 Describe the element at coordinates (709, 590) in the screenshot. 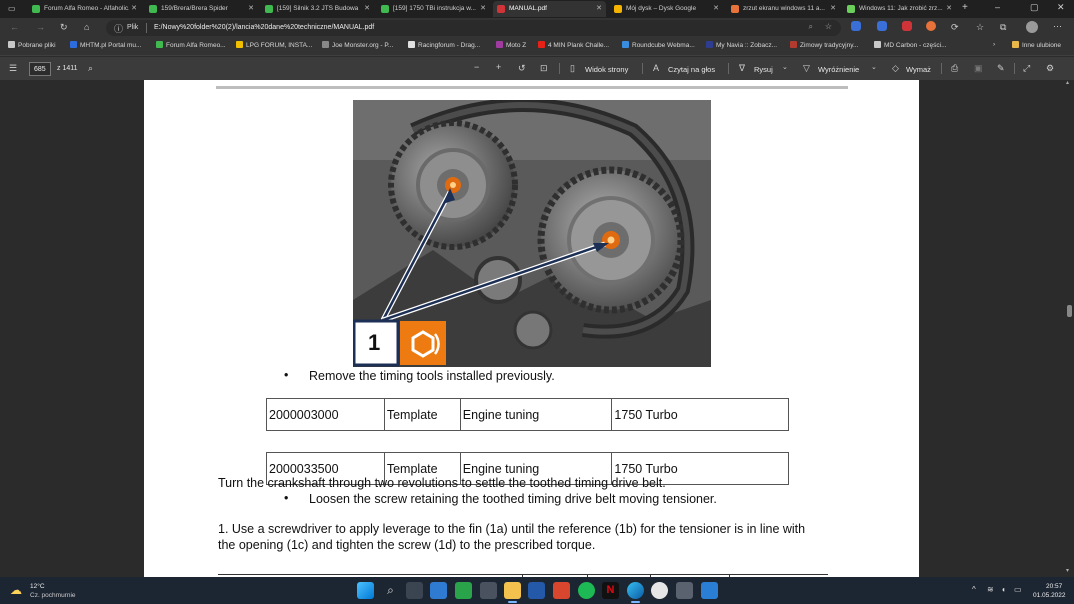

I see `snipping-tool-icon` at that location.